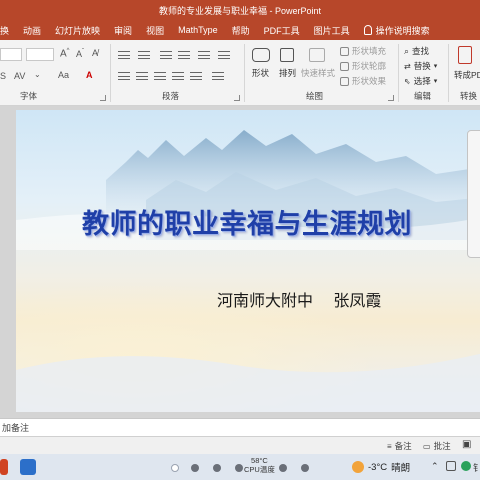  What do you see at coordinates (224, 55) in the screenshot?
I see `text-direction-icon` at bounding box center [224, 55].